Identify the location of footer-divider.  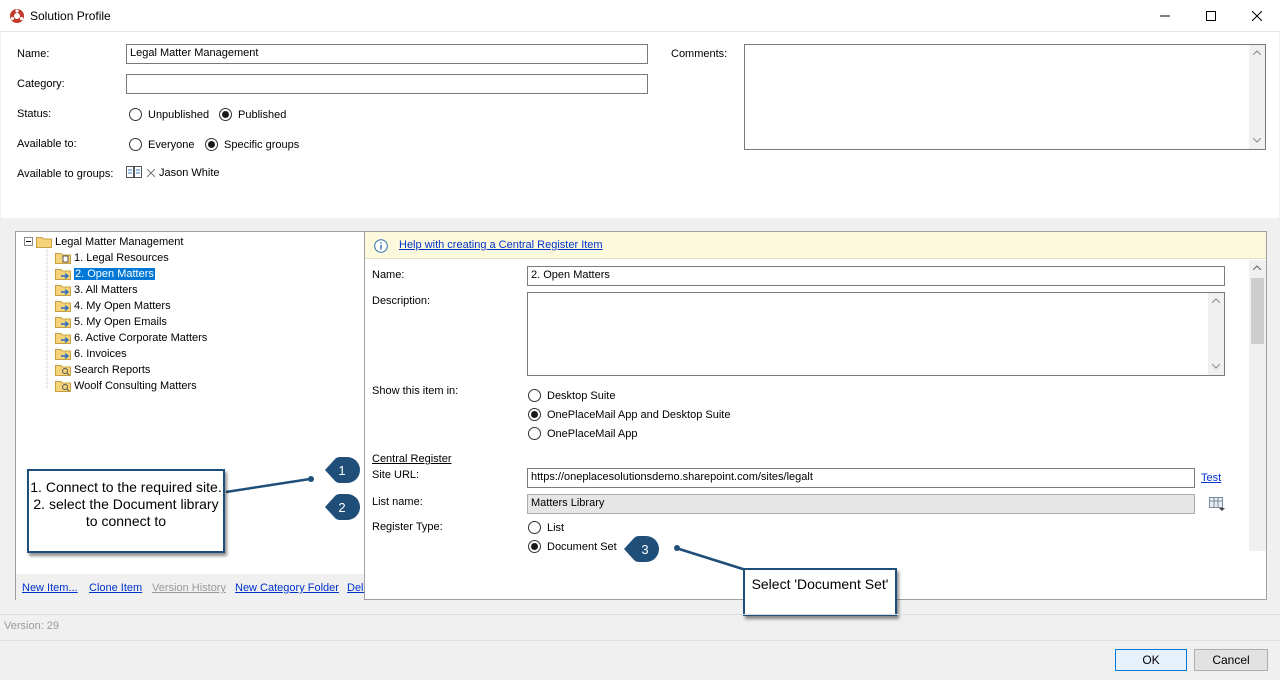
(640, 614).